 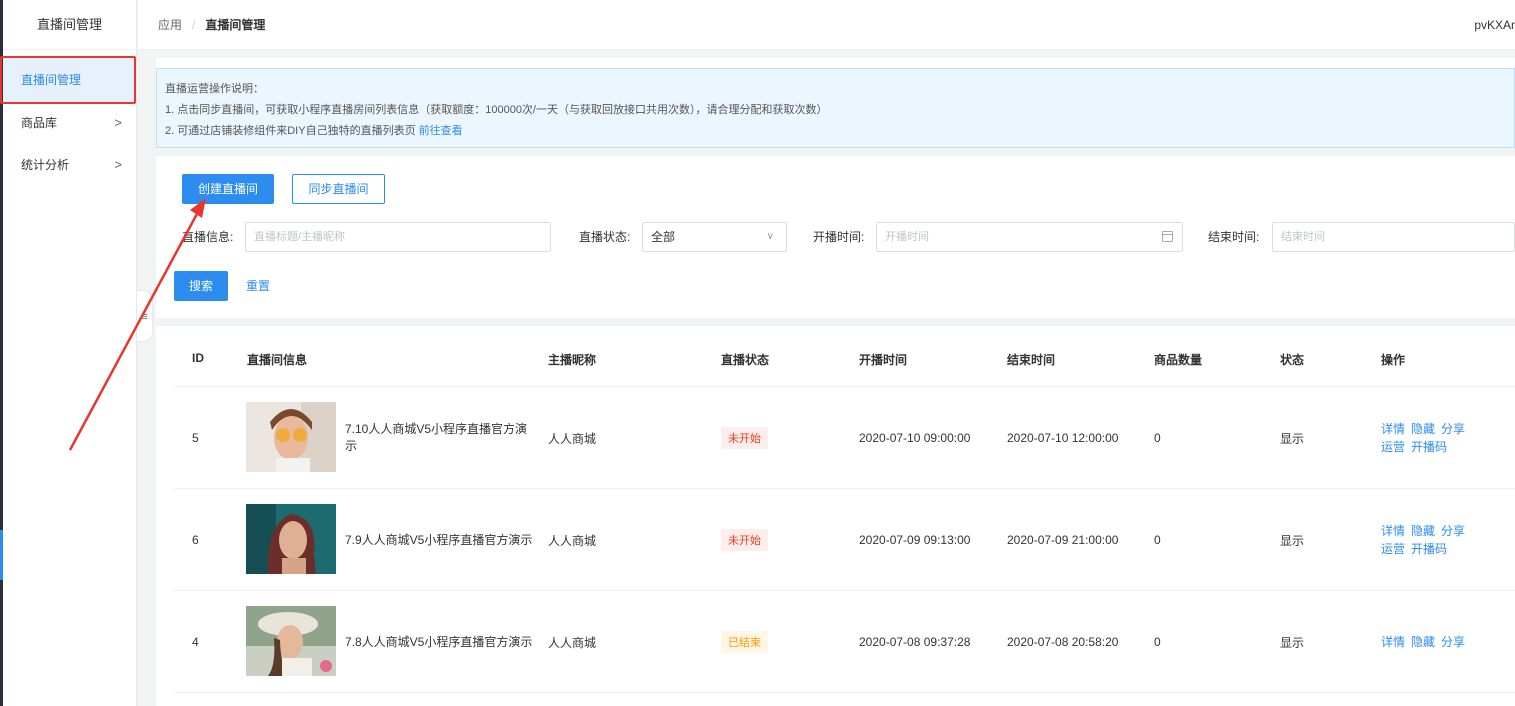 I want to click on column-header-live-status: 直播状态, so click(x=745, y=360).